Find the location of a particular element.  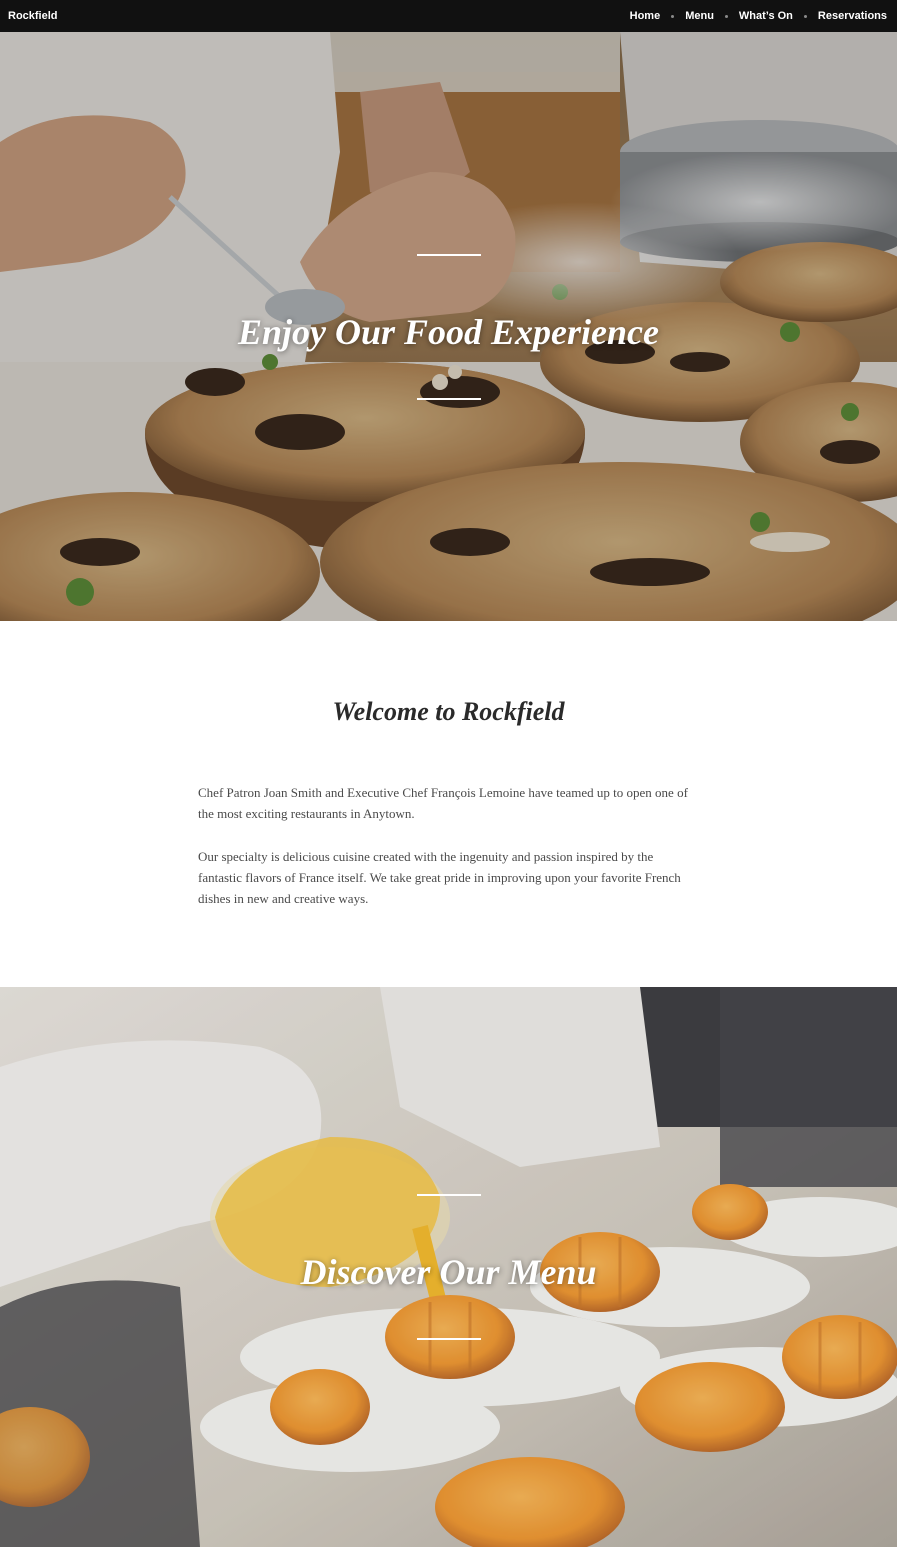

main-nav: Home Menu What’s On Reservations is located at coordinates (758, 16).